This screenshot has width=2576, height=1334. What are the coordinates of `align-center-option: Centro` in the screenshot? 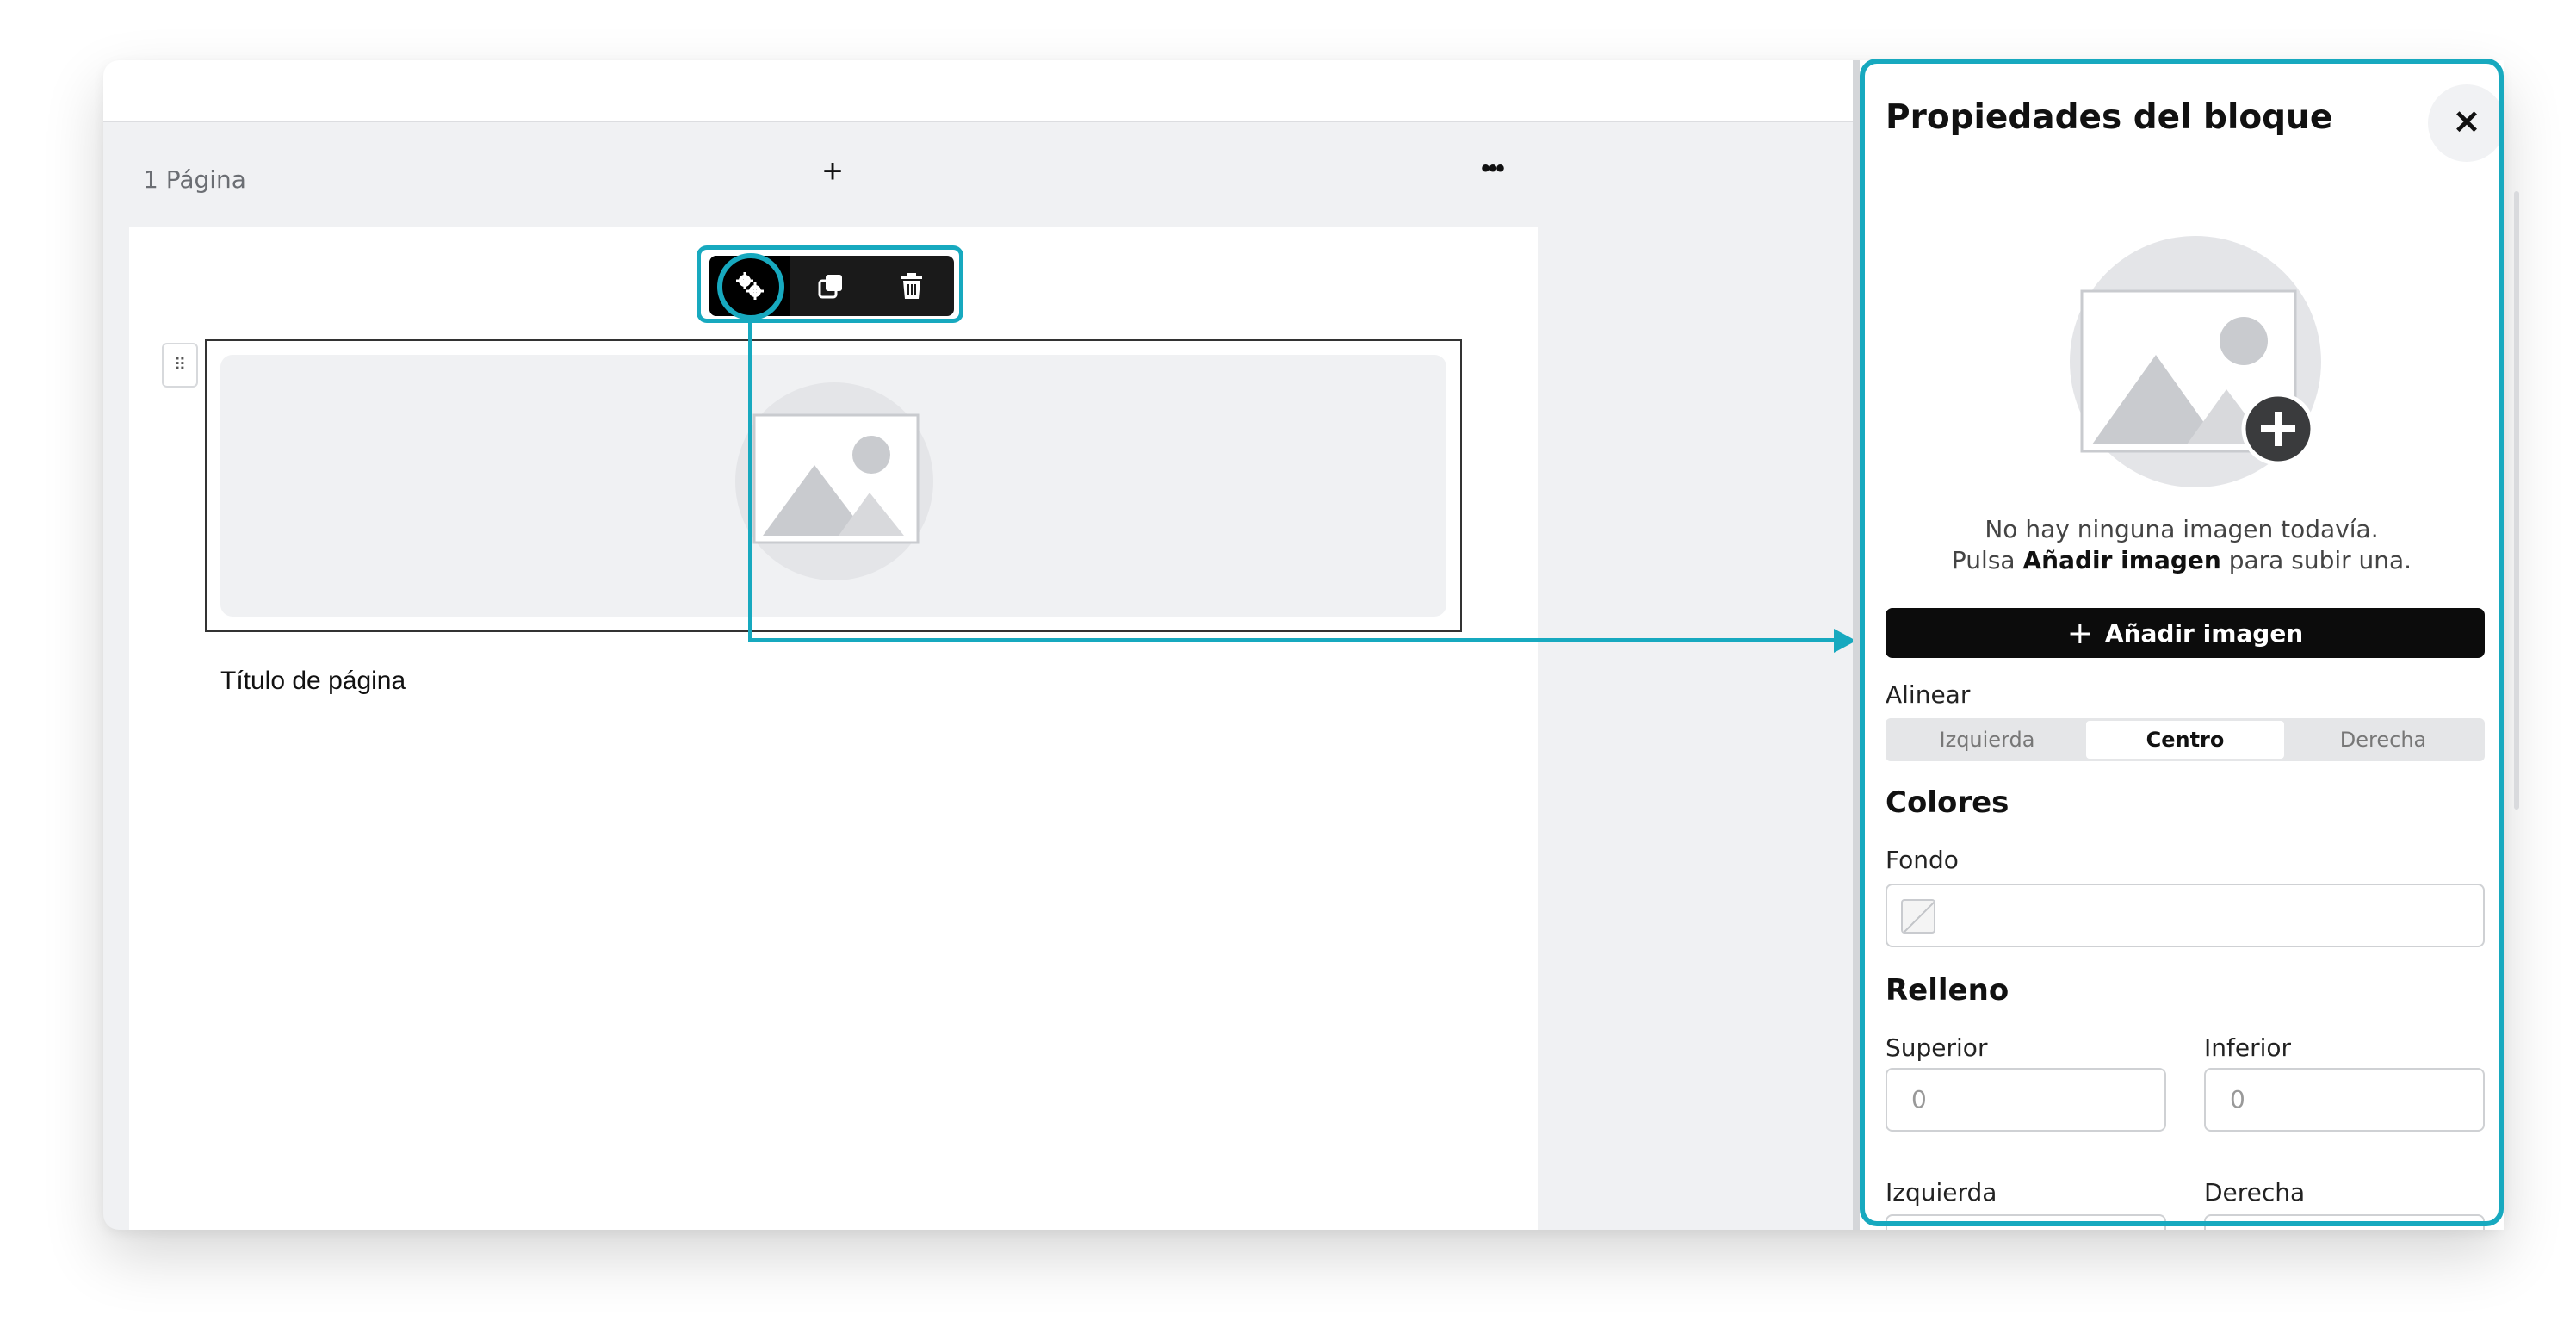 It's located at (2185, 740).